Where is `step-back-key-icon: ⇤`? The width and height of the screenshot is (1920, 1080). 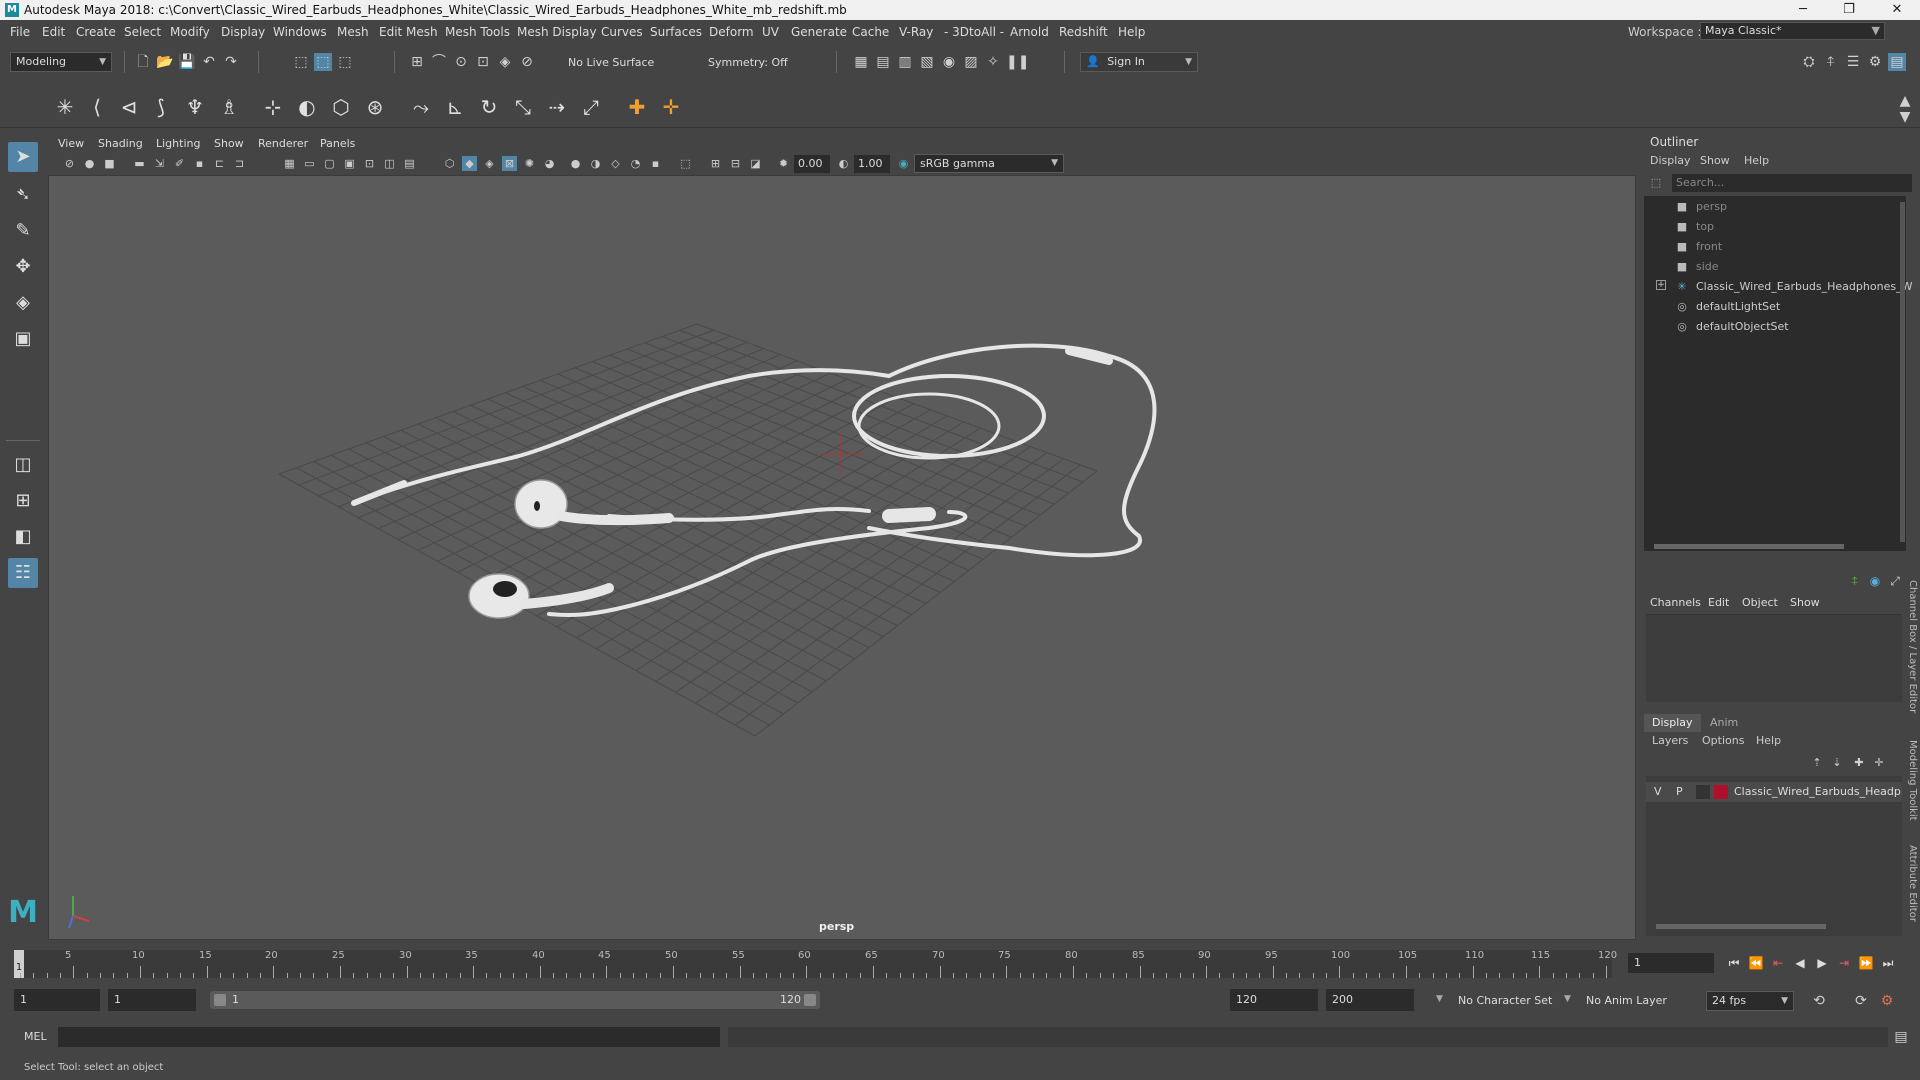
step-back-key-icon: ⇤ is located at coordinates (1778, 963).